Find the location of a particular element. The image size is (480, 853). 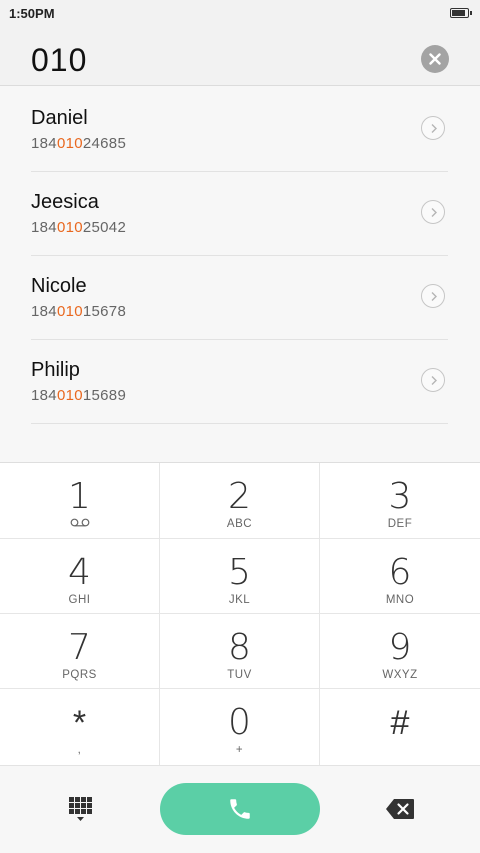

contact-name: Philip is located at coordinates (55, 370).